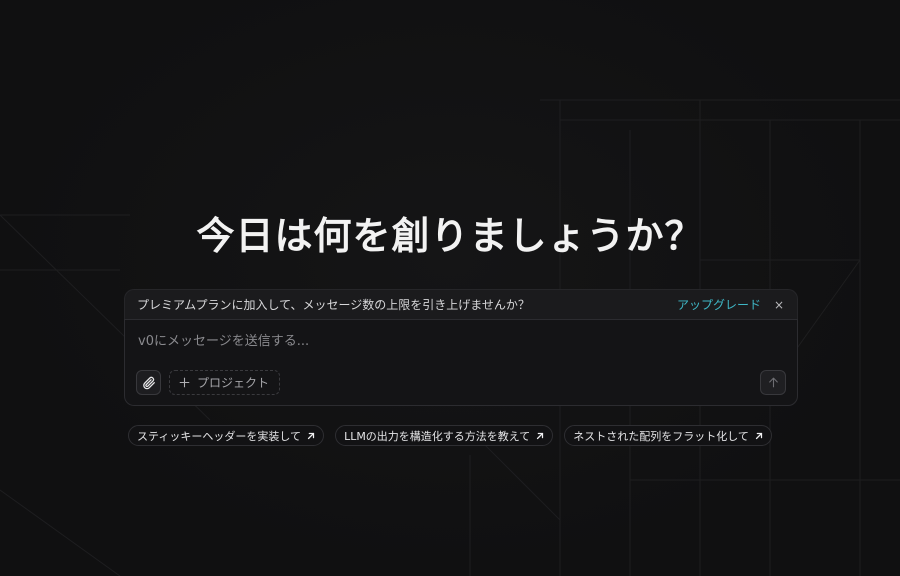 The image size is (900, 576). I want to click on suggestion-chip: LLMの出力を構造化する方法を教えて, so click(444, 435).